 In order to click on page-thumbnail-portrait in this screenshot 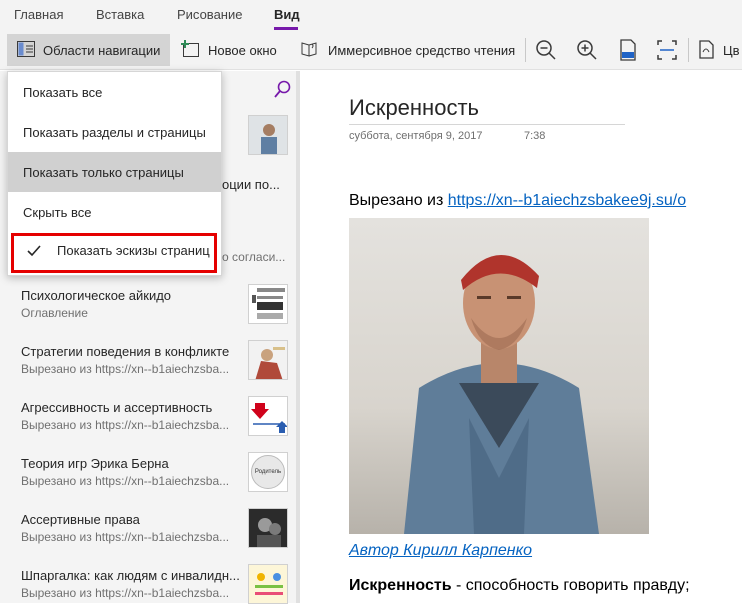, I will do `click(268, 135)`.